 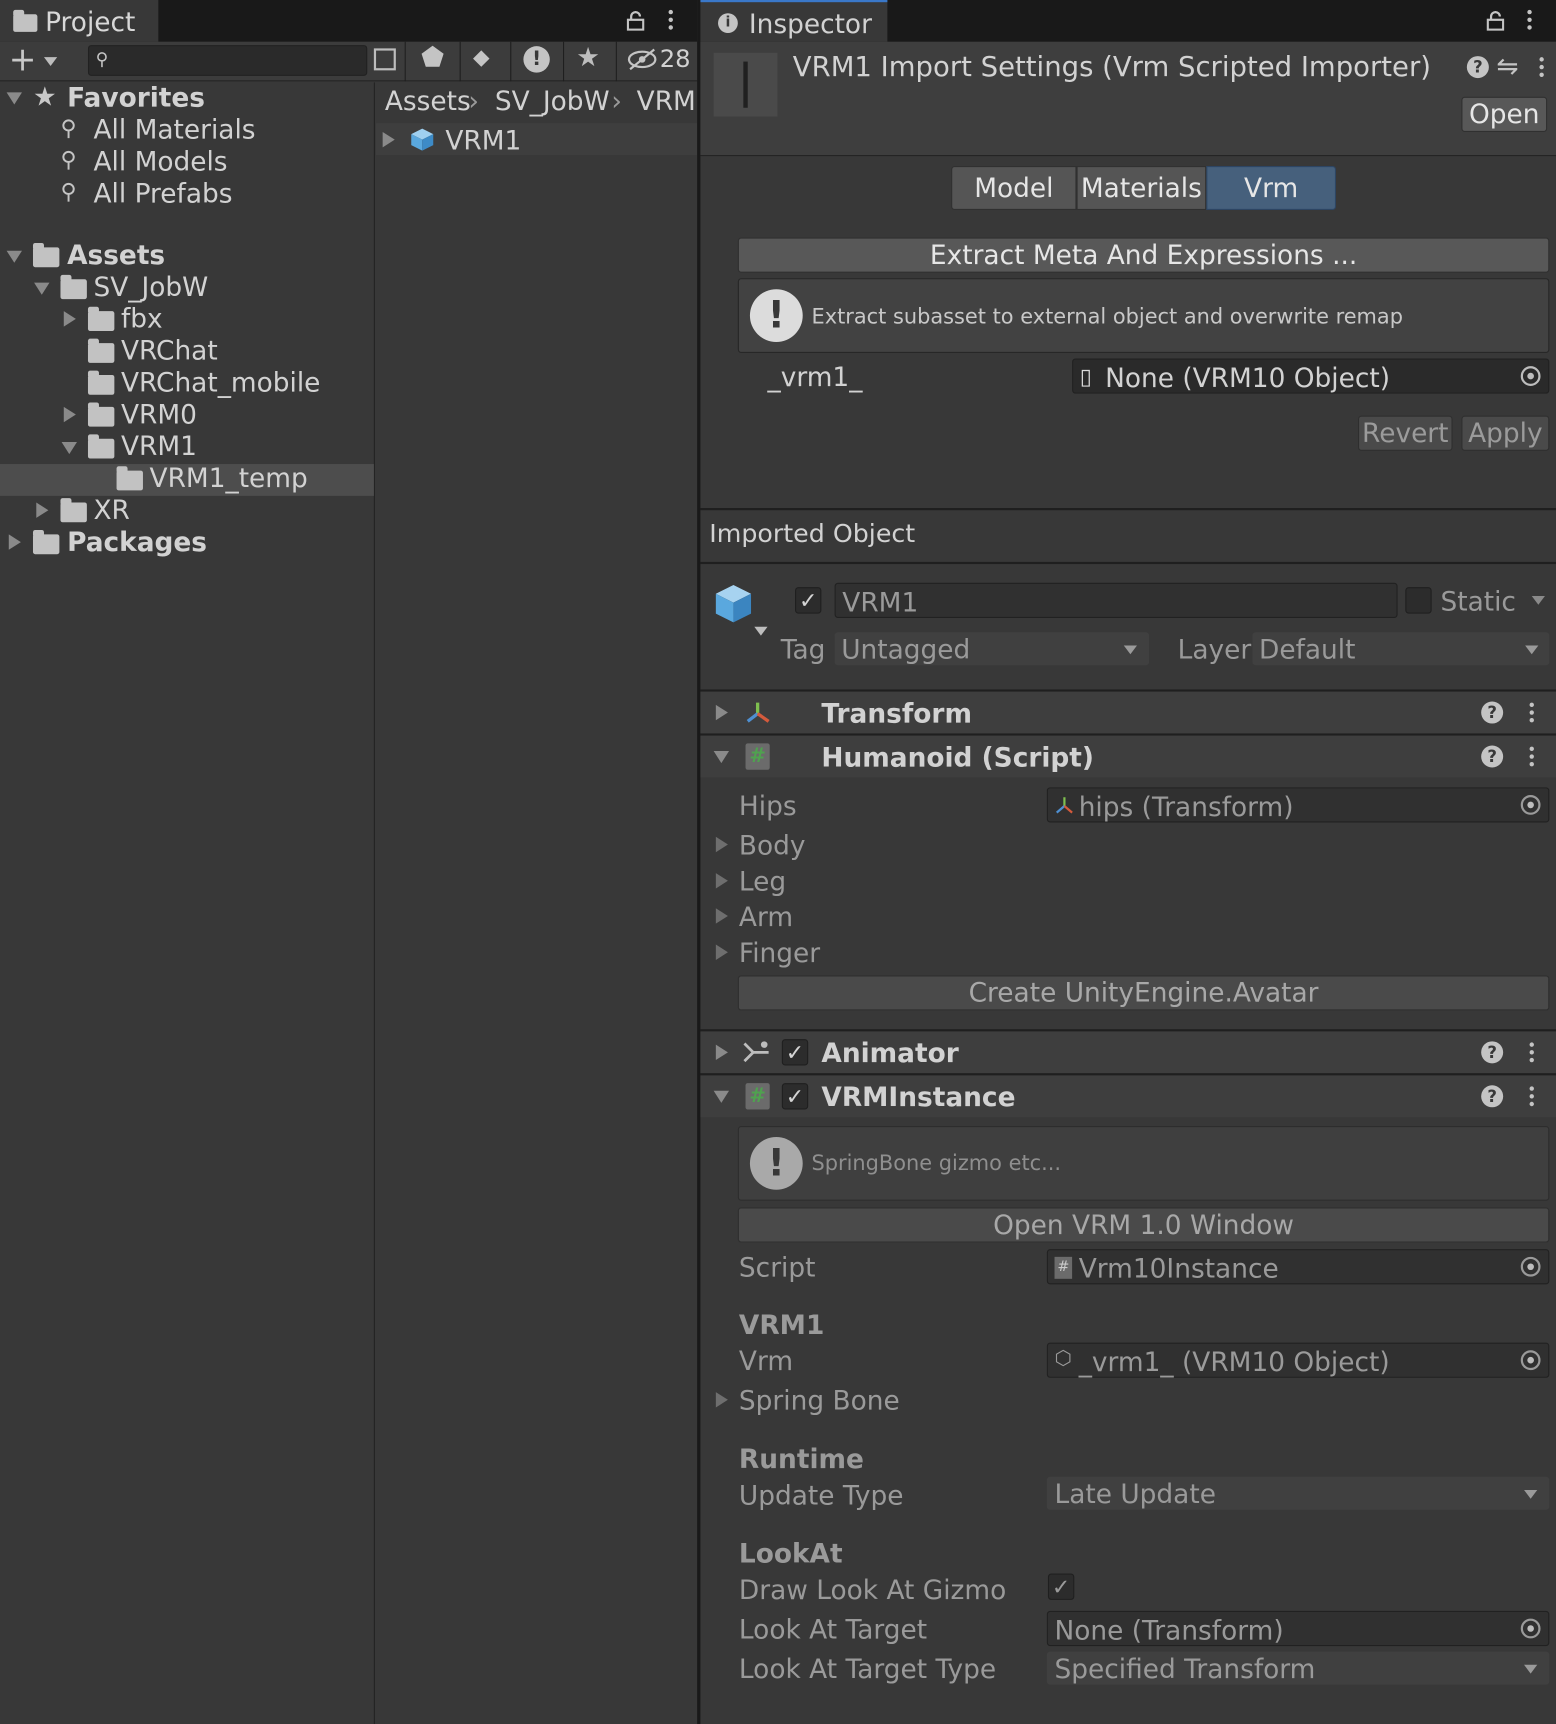 I want to click on folder-open-icon, so click(x=46, y=255).